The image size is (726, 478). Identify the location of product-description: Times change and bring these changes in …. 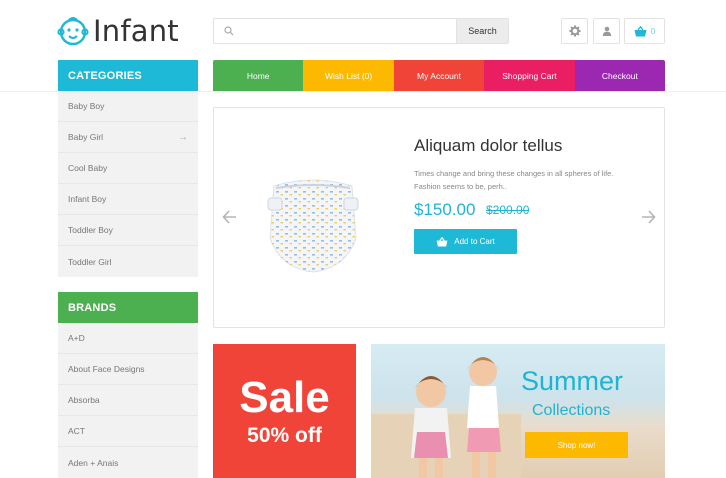
(514, 180).